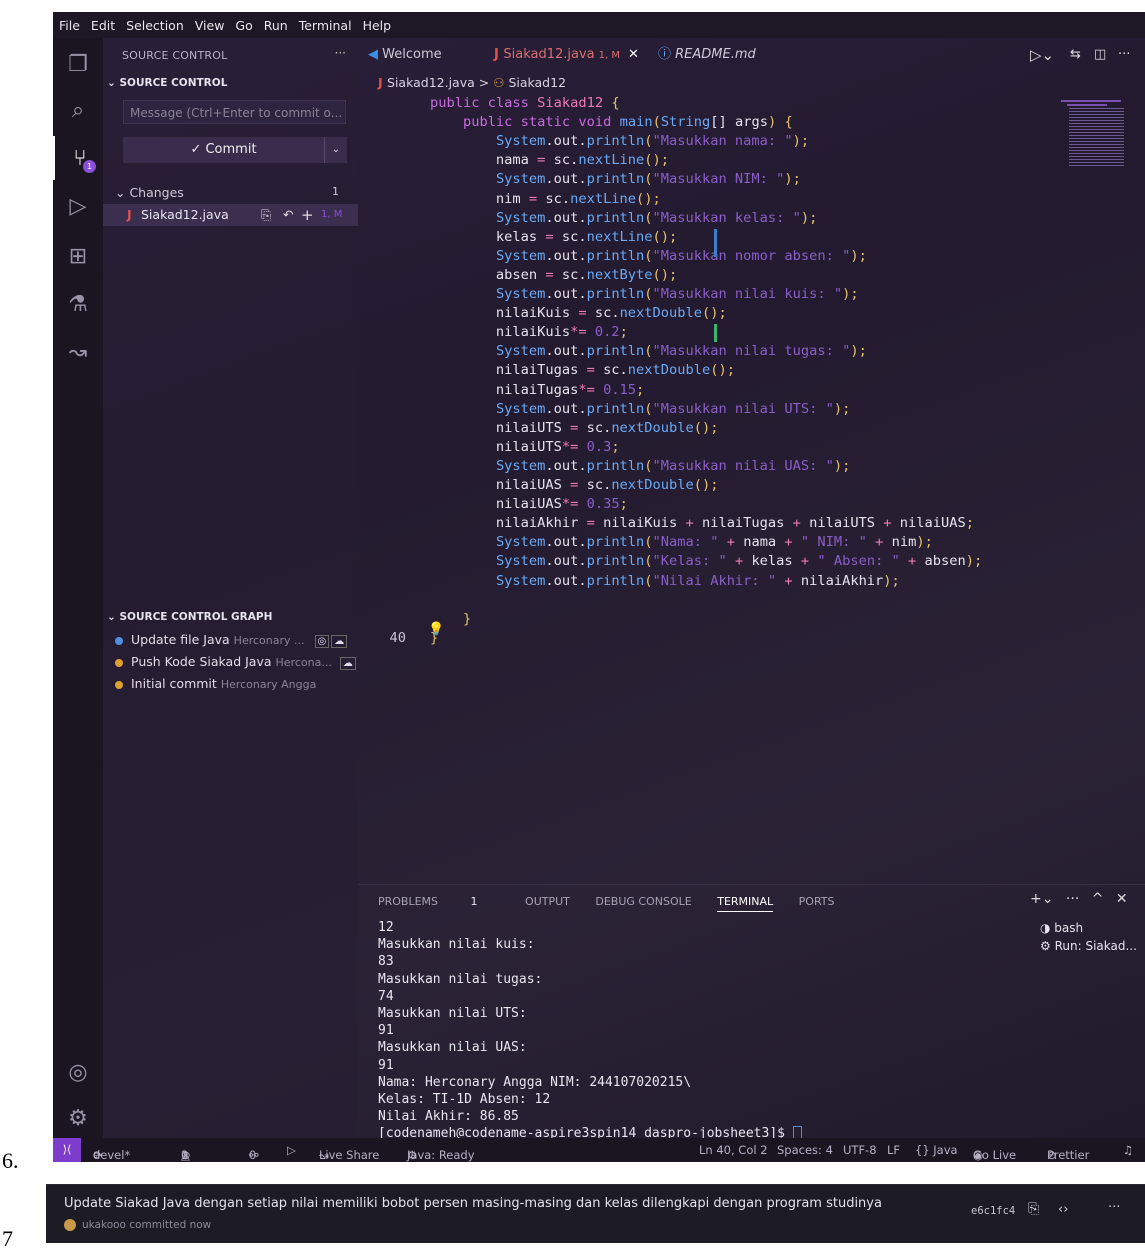 The height and width of the screenshot is (1252, 1145). What do you see at coordinates (708, 275) in the screenshot?
I see `code-line: absen = sc.nextByte();` at bounding box center [708, 275].